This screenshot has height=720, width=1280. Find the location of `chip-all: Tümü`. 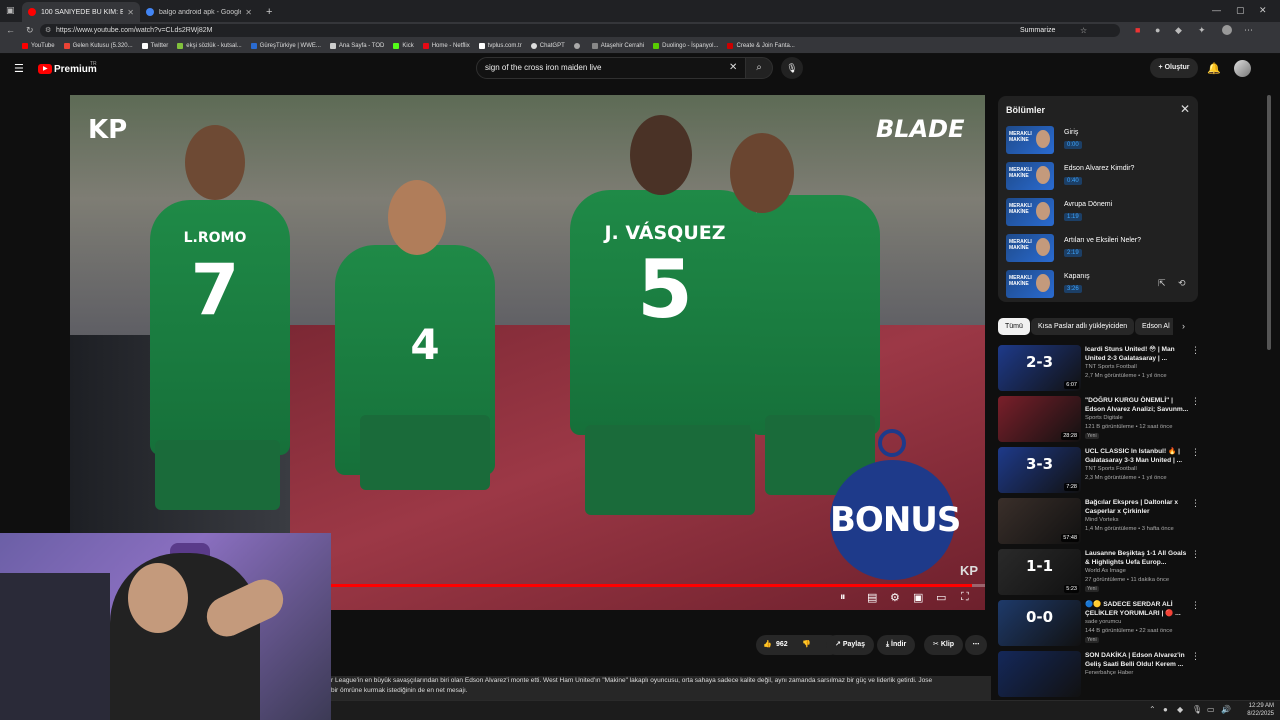

chip-all: Tümü is located at coordinates (1014, 326).